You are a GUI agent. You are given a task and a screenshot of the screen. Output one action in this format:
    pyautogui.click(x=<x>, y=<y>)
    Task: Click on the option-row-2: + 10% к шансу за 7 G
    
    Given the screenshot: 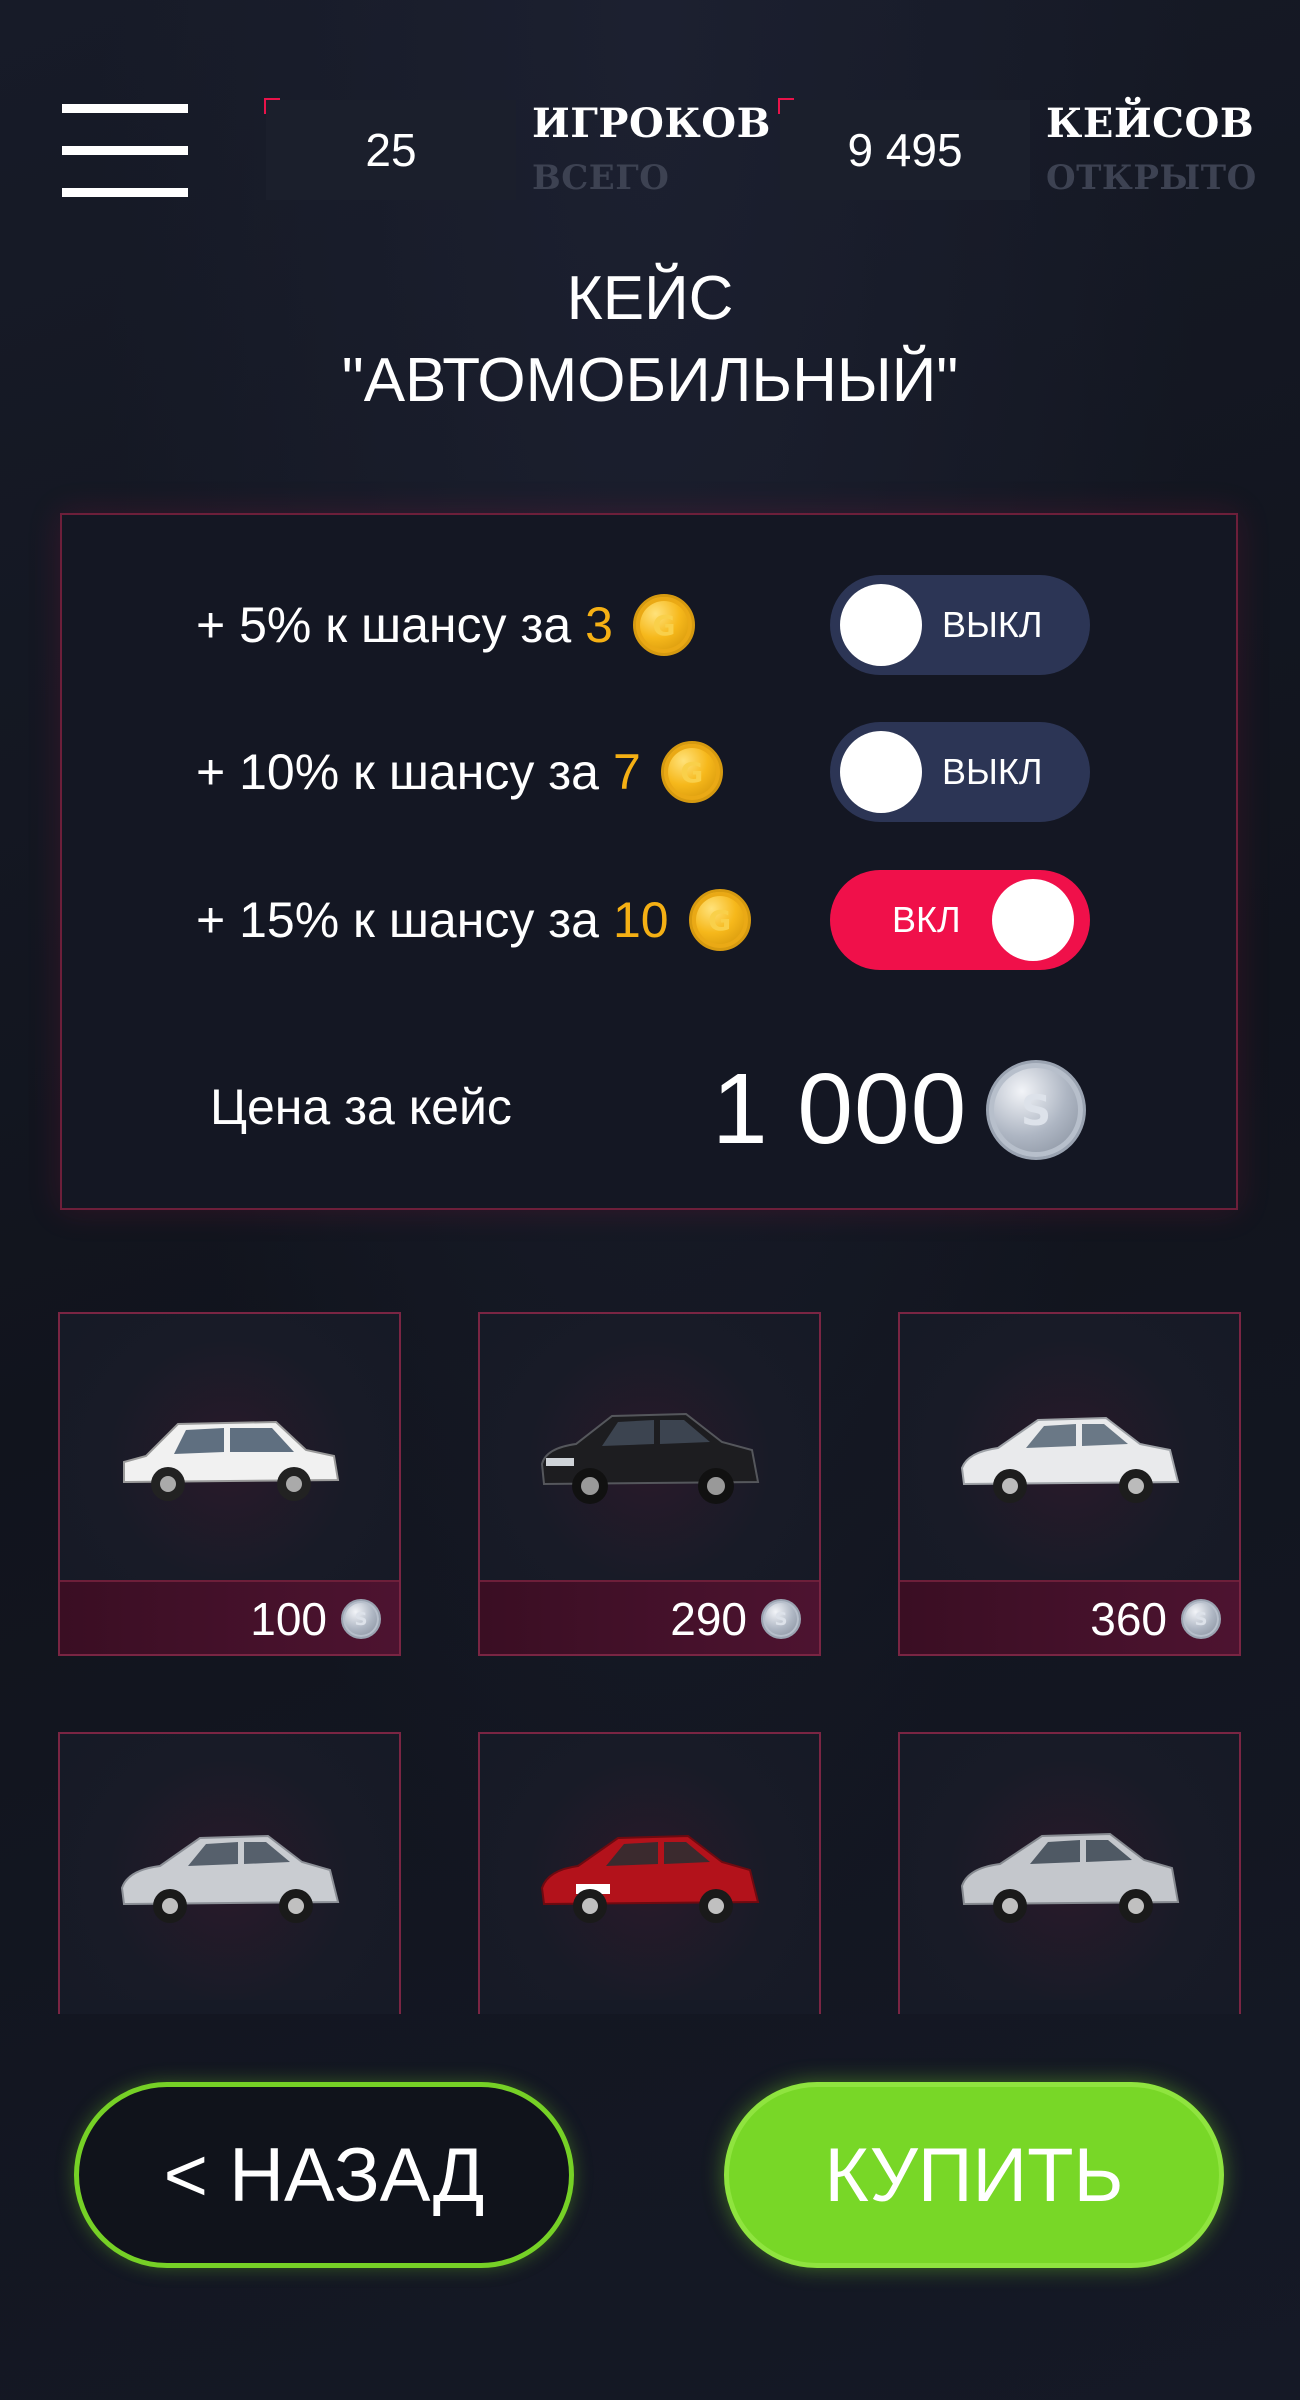 What is the action you would take?
    pyautogui.click(x=459, y=772)
    